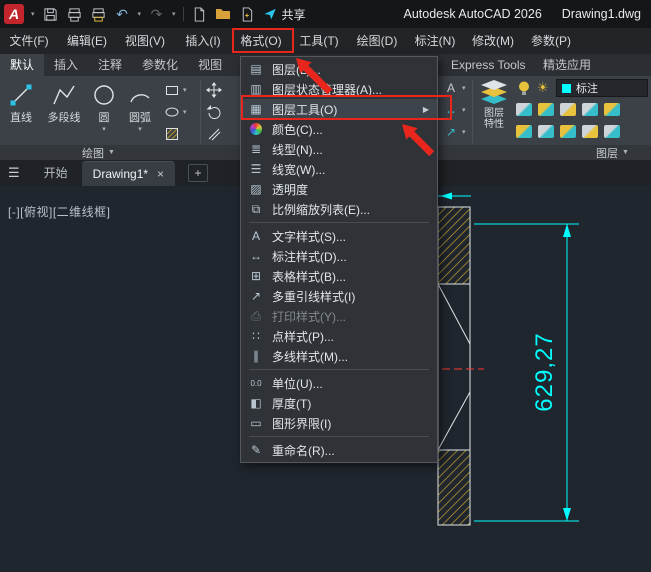 The width and height of the screenshot is (651, 572). What do you see at coordinates (472, 14) in the screenshot?
I see `app-title: Autodesk AutoCAD 2026` at bounding box center [472, 14].